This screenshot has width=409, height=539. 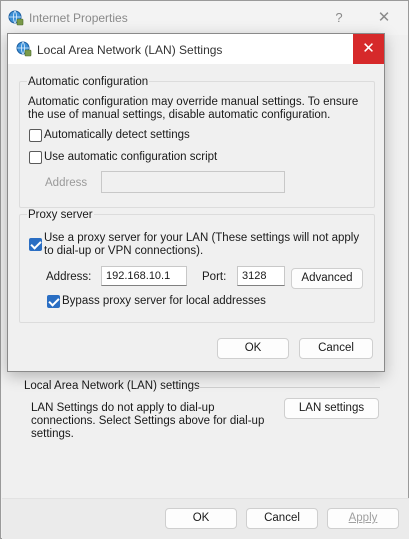 What do you see at coordinates (35, 244) in the screenshot?
I see `use-proxy-checkbox` at bounding box center [35, 244].